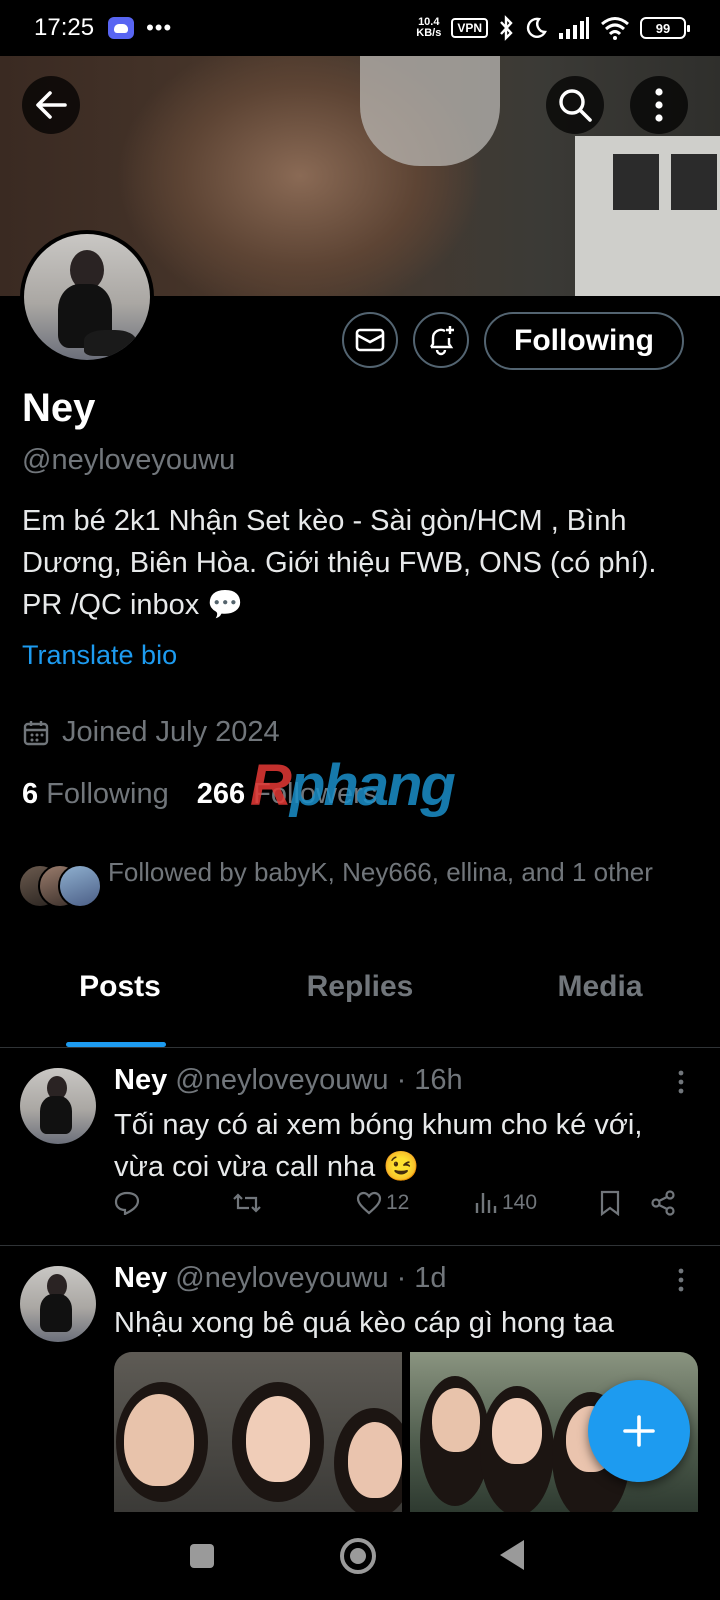 The width and height of the screenshot is (720, 1600). I want to click on bell-plus-icon, so click(442, 341).